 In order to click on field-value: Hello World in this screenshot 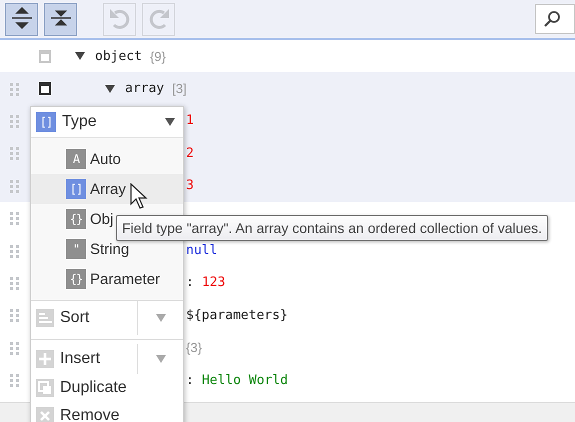, I will do `click(245, 380)`.